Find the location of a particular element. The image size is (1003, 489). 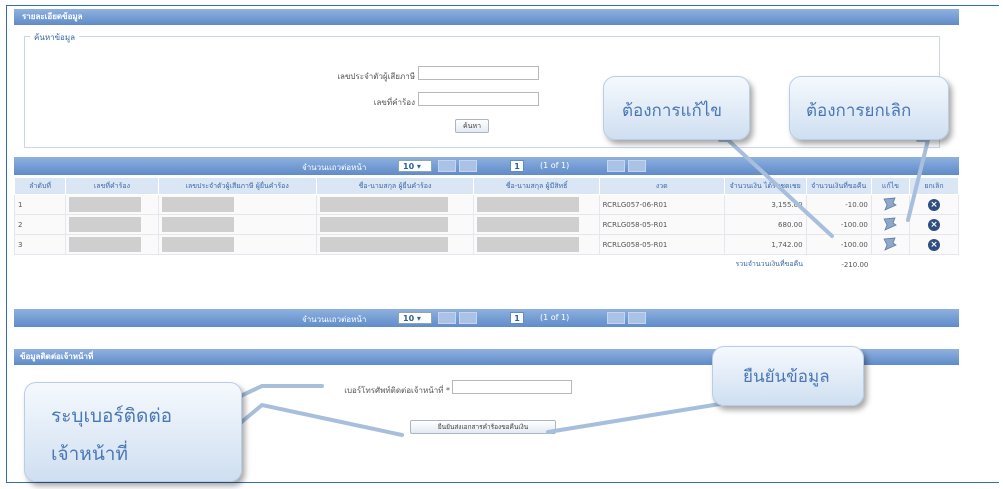

callout-cancel-text: ต้องการยกเลิก is located at coordinates (859, 111).